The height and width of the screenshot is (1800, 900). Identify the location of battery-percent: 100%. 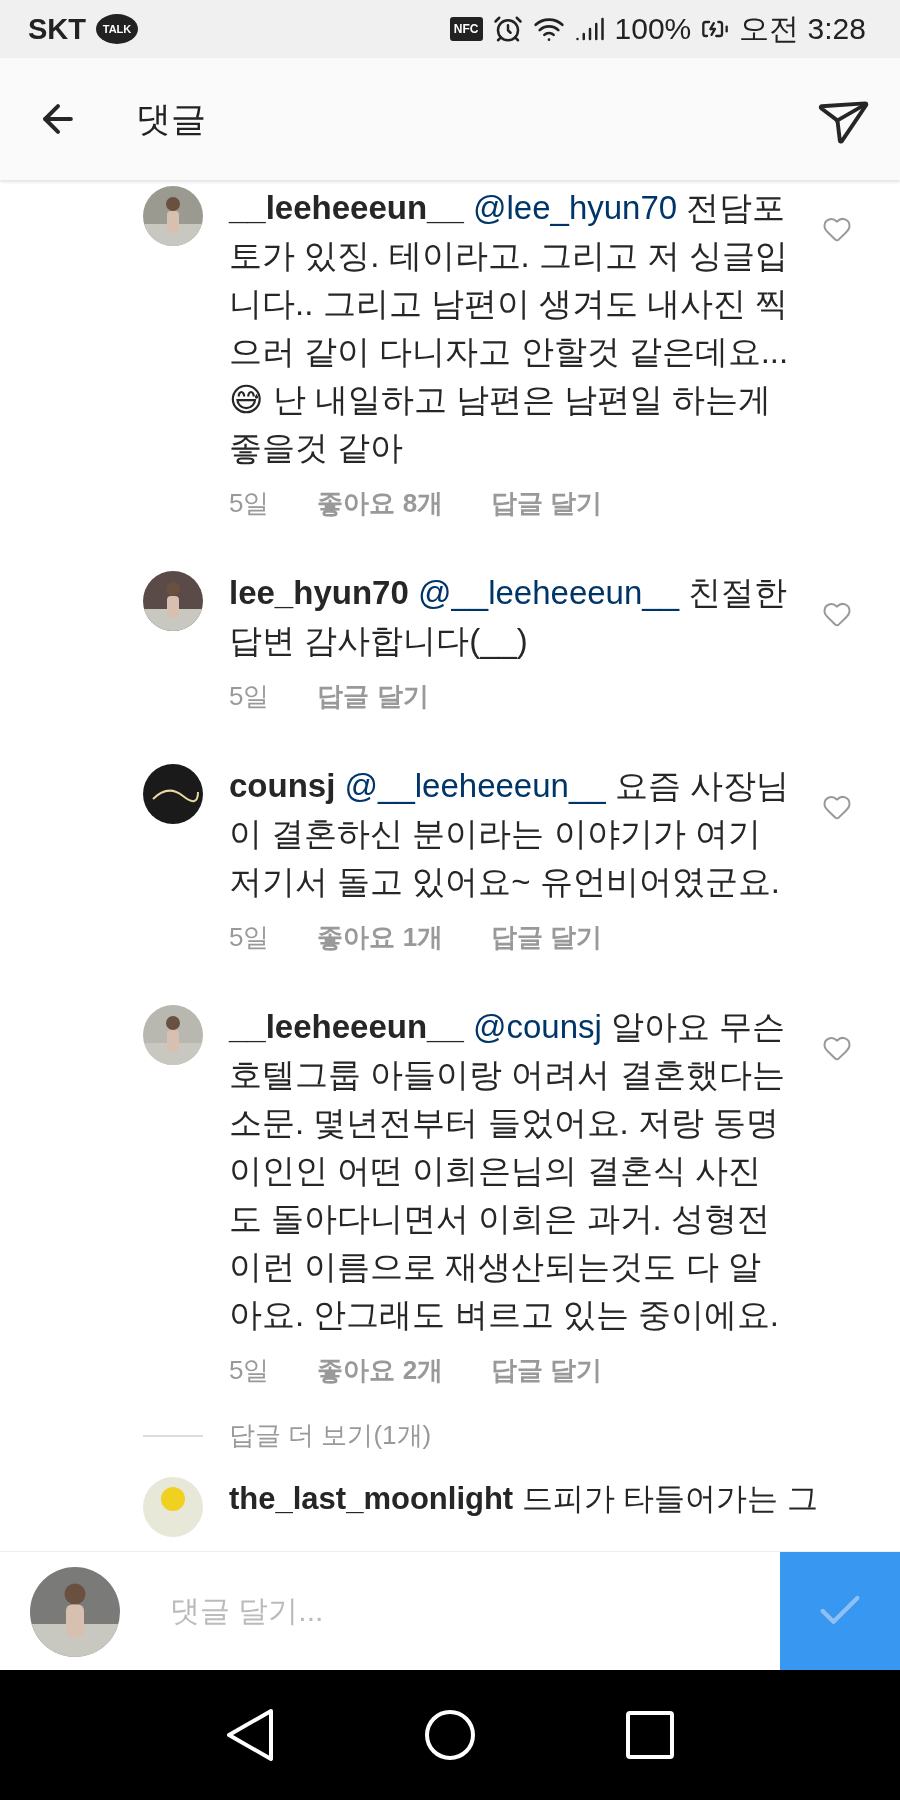
(653, 29).